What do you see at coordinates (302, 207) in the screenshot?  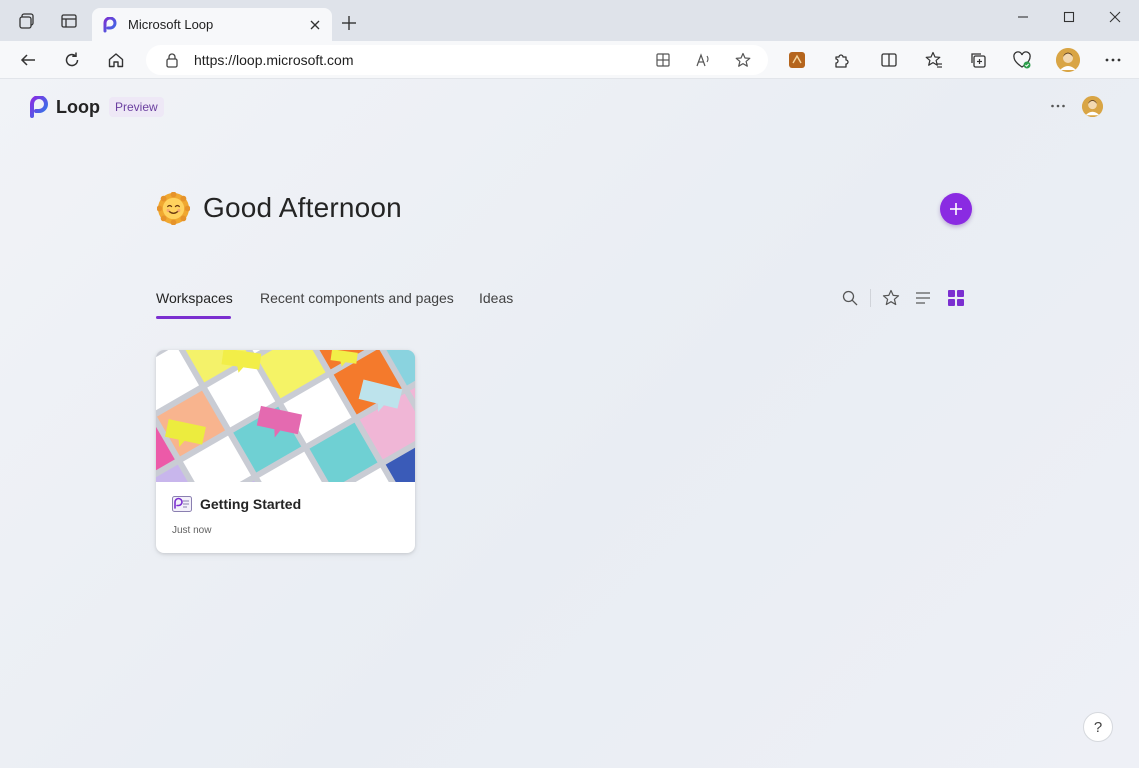 I see `greeting-heading: Good Afternoon` at bounding box center [302, 207].